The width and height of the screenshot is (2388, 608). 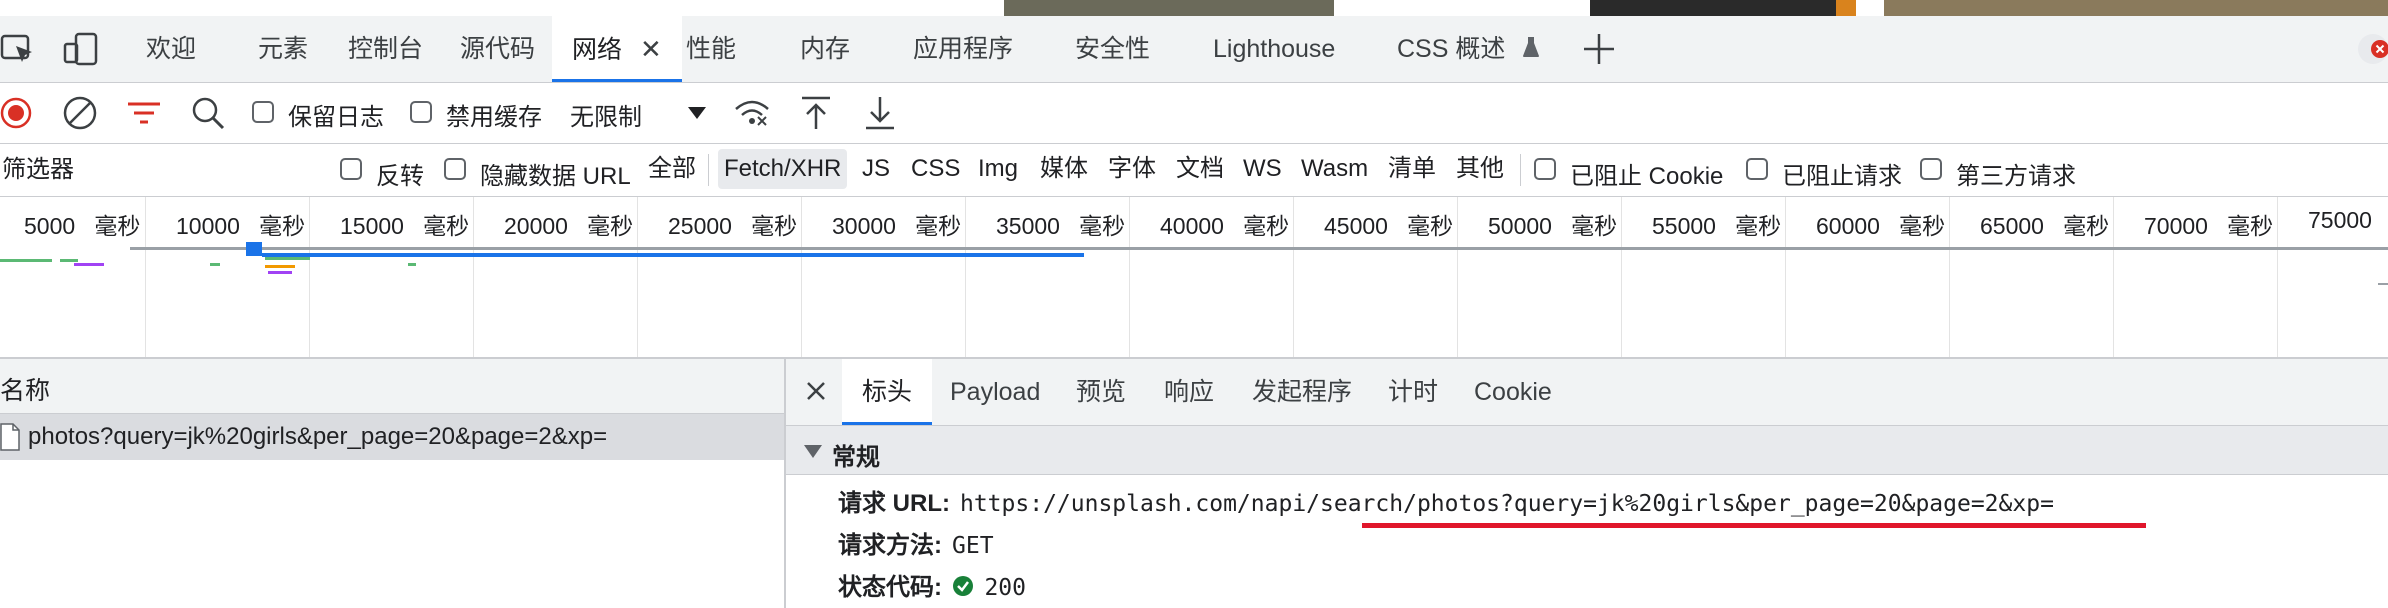 What do you see at coordinates (1587, 450) in the screenshot?
I see `general-section-header: 常规` at bounding box center [1587, 450].